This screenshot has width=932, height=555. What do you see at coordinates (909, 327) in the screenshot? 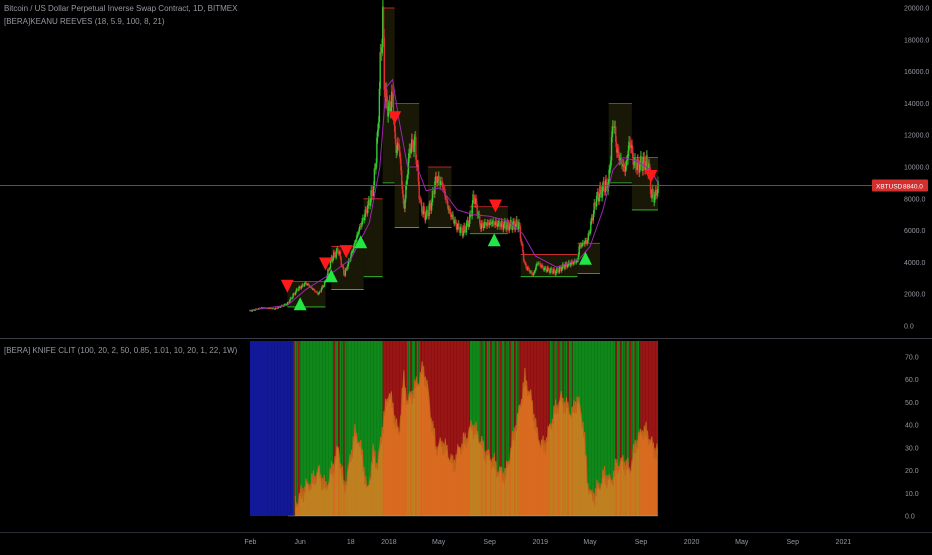
I see `price-axis-label: 0.0` at bounding box center [909, 327].